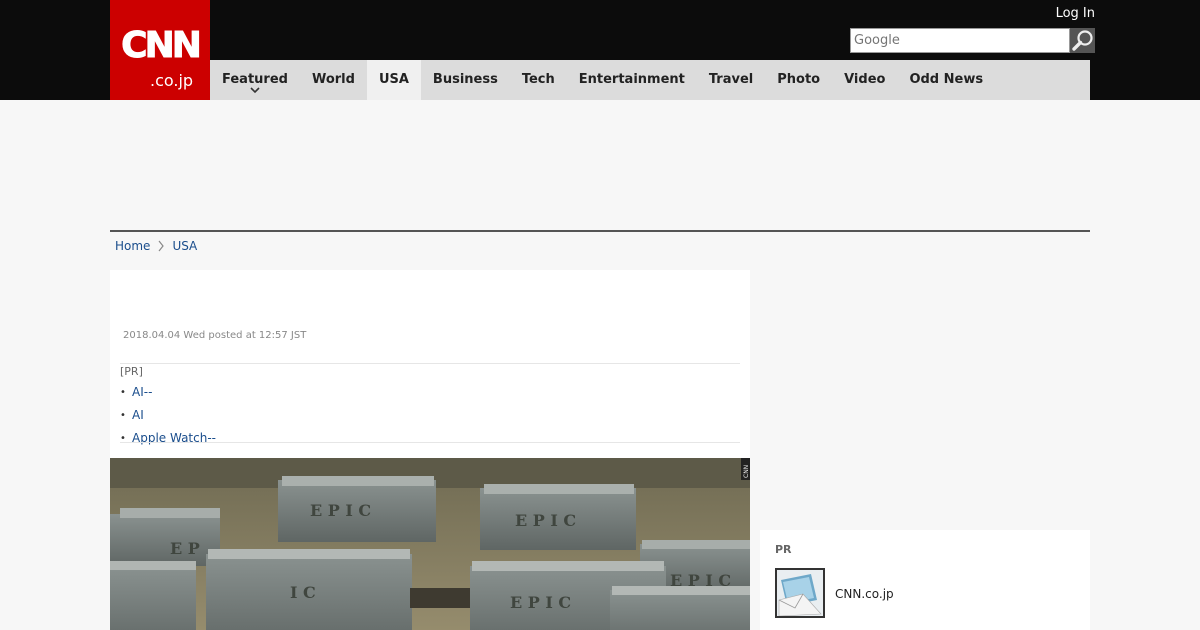 The height and width of the screenshot is (630, 1200). Describe the element at coordinates (161, 246) in the screenshot. I see `chevron-right-icon` at that location.